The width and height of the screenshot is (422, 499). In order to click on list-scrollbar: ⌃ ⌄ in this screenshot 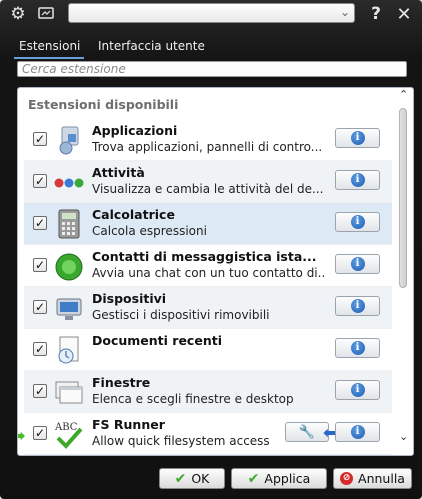, I will do `click(404, 271)`.